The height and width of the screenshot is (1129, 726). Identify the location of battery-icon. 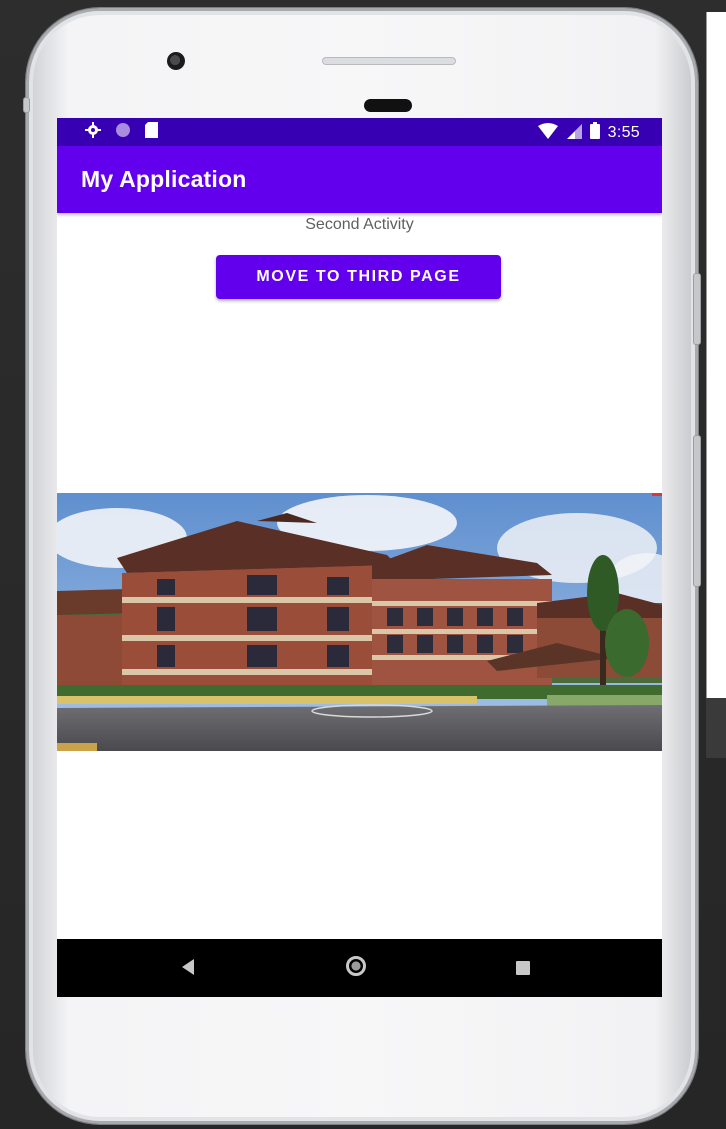
(594, 132).